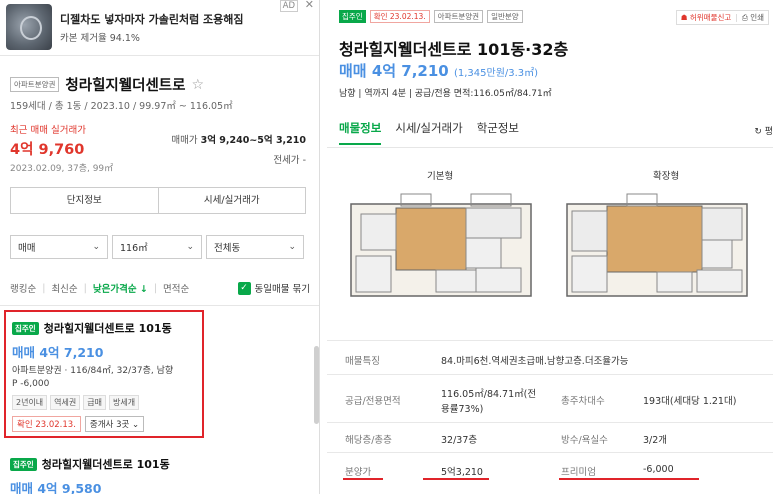 The image size is (773, 494). I want to click on listing-premium: P -6,000, so click(31, 384).